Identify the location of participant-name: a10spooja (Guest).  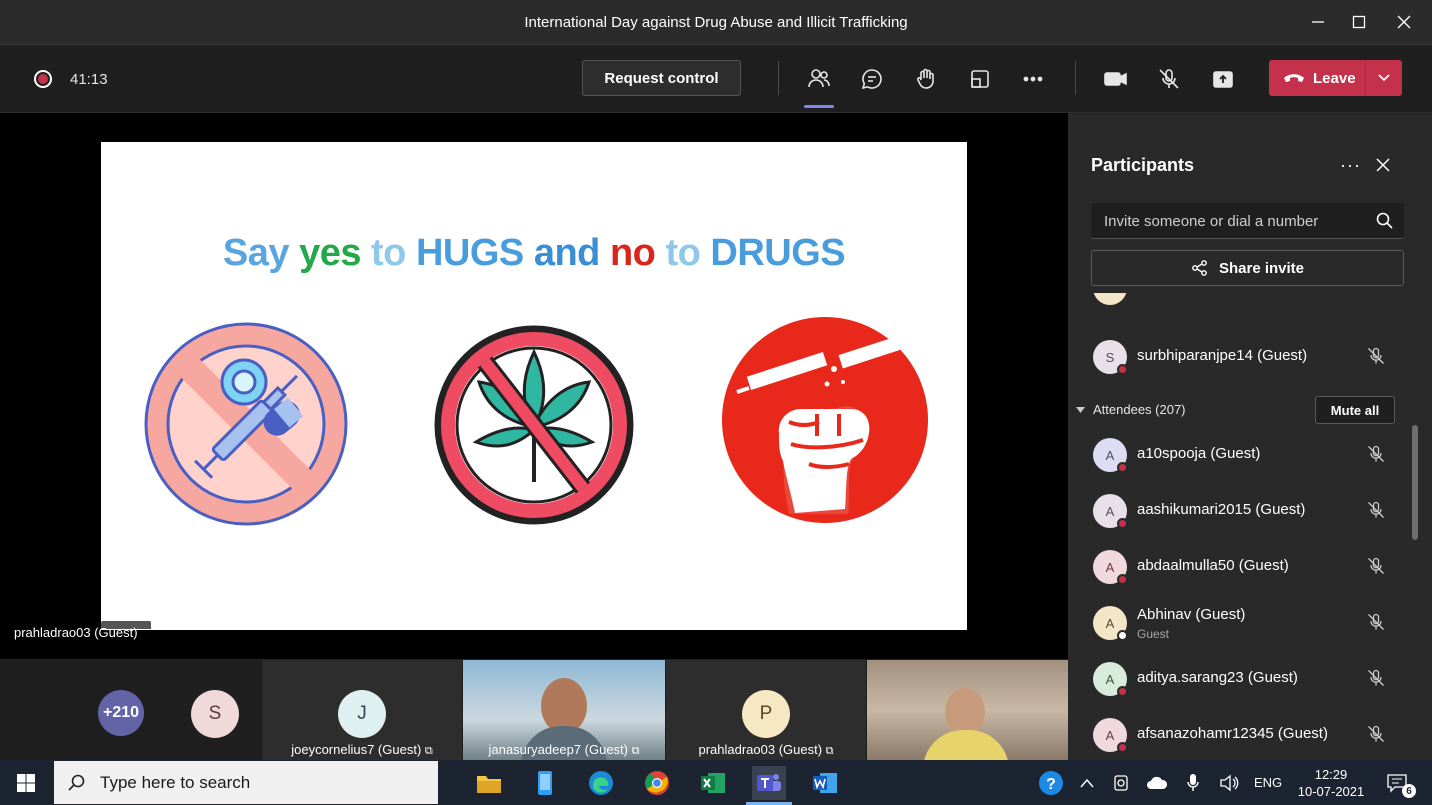
(1199, 453).